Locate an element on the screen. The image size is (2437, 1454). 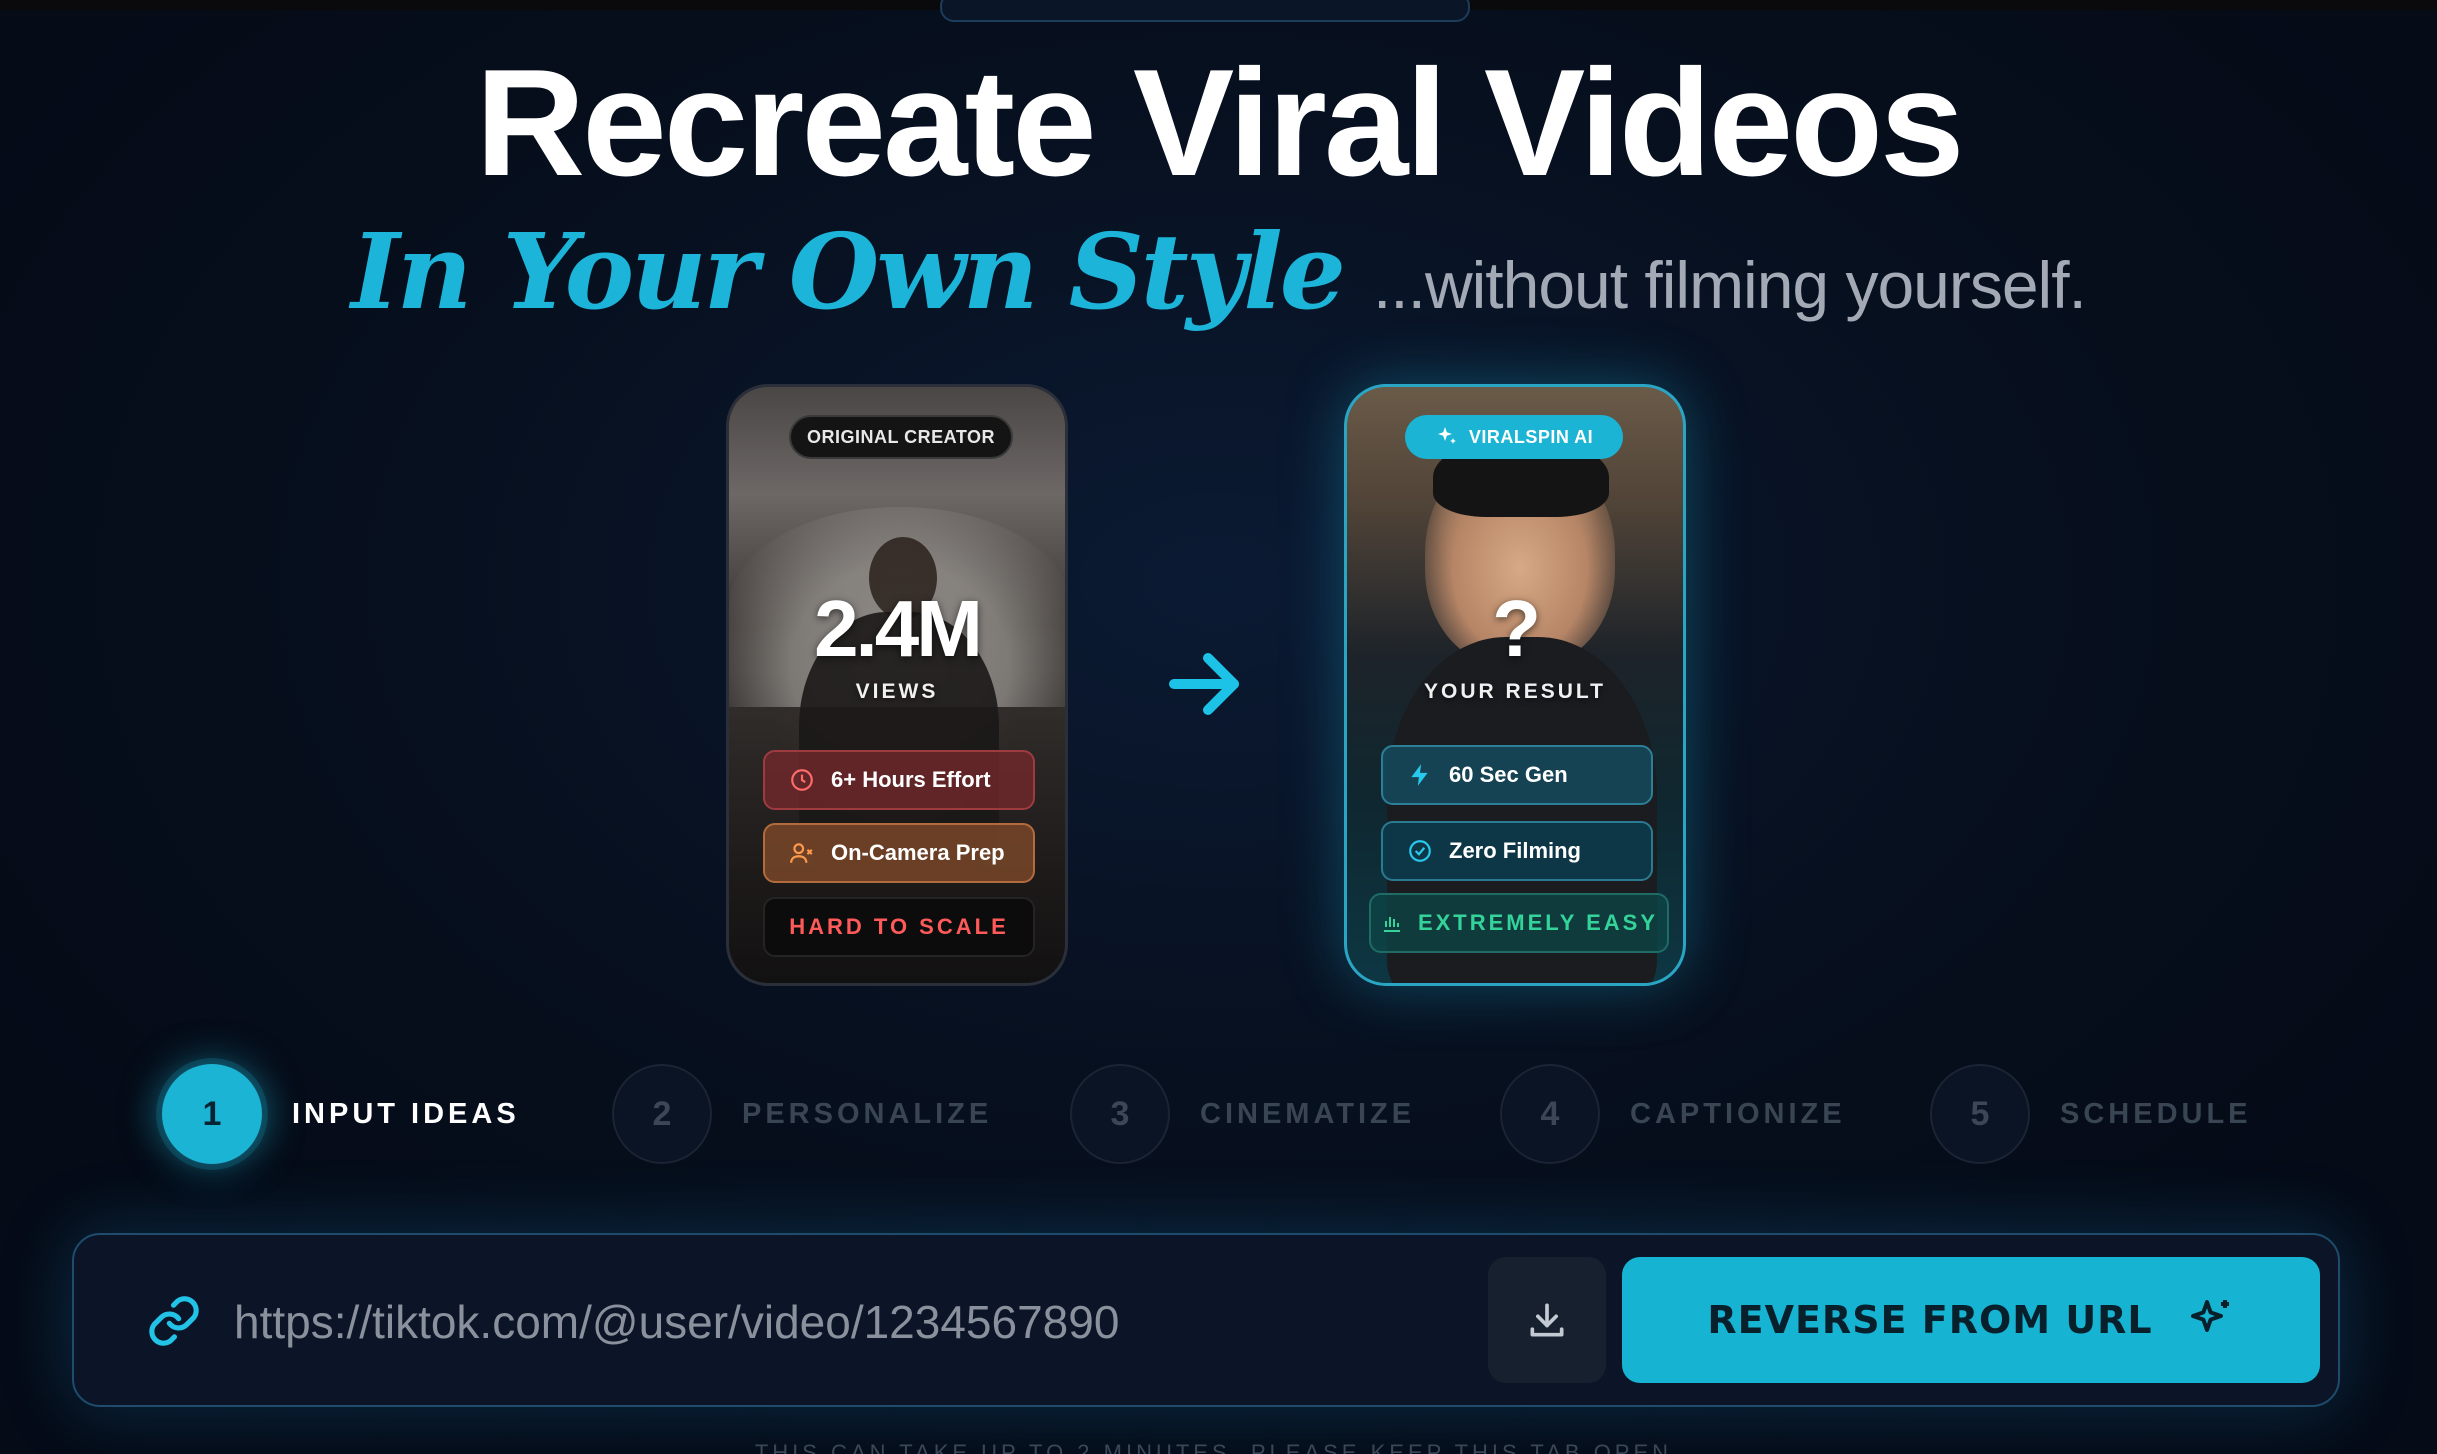
hero-accent-text: In Your Own Style is located at coordinates (848, 271).